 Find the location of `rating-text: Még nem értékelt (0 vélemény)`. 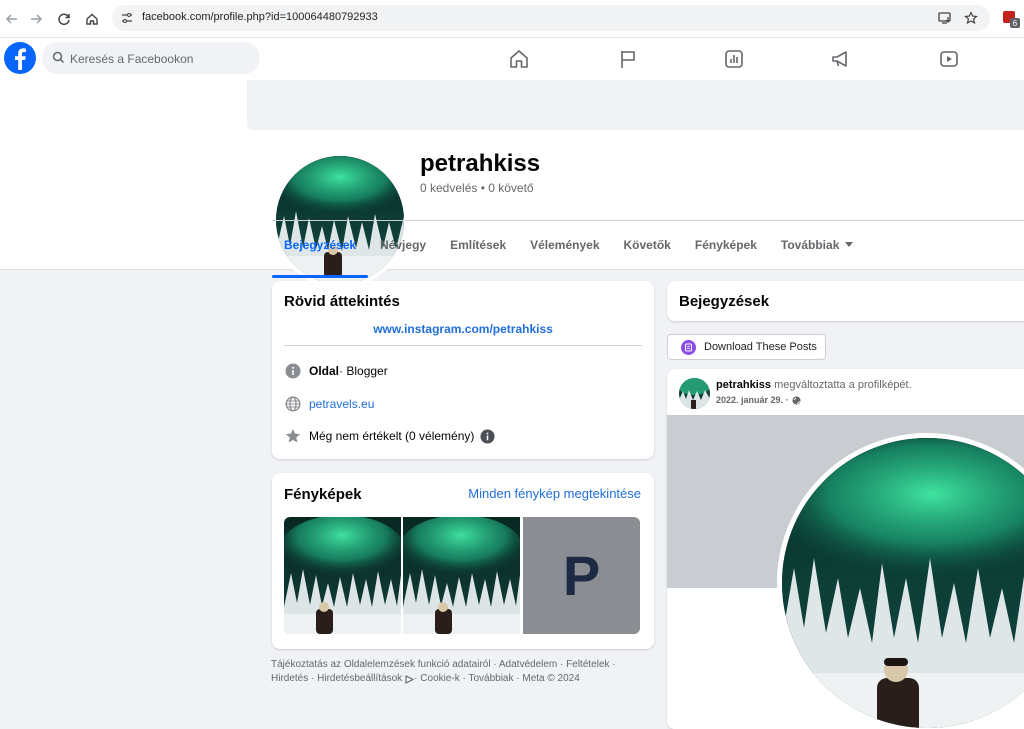

rating-text: Még nem értékelt (0 vélemény) is located at coordinates (392, 436).